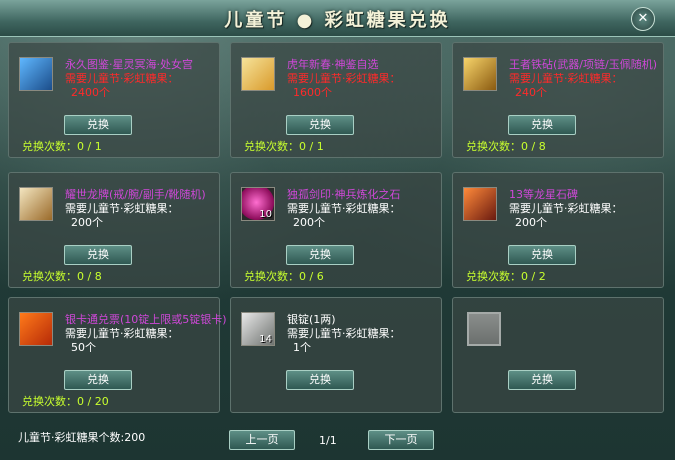 The image size is (675, 460). I want to click on exchange-item-panel: 14 银锭(1两) 需要儿童节·彩虹糖果： 1个 兑换, so click(336, 355).